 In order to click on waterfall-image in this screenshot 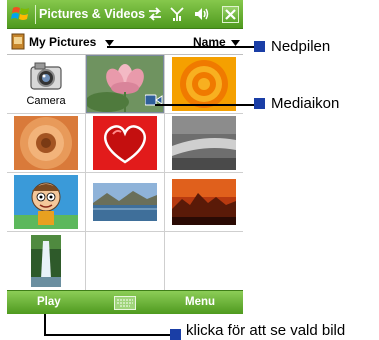, I will do `click(46, 261)`.